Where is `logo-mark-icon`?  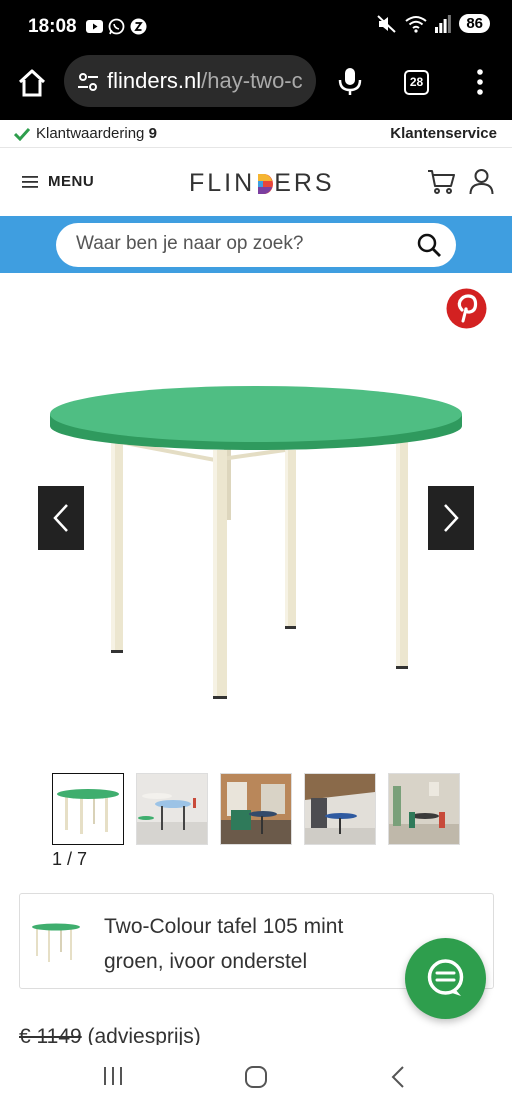
logo-mark-icon is located at coordinates (266, 183).